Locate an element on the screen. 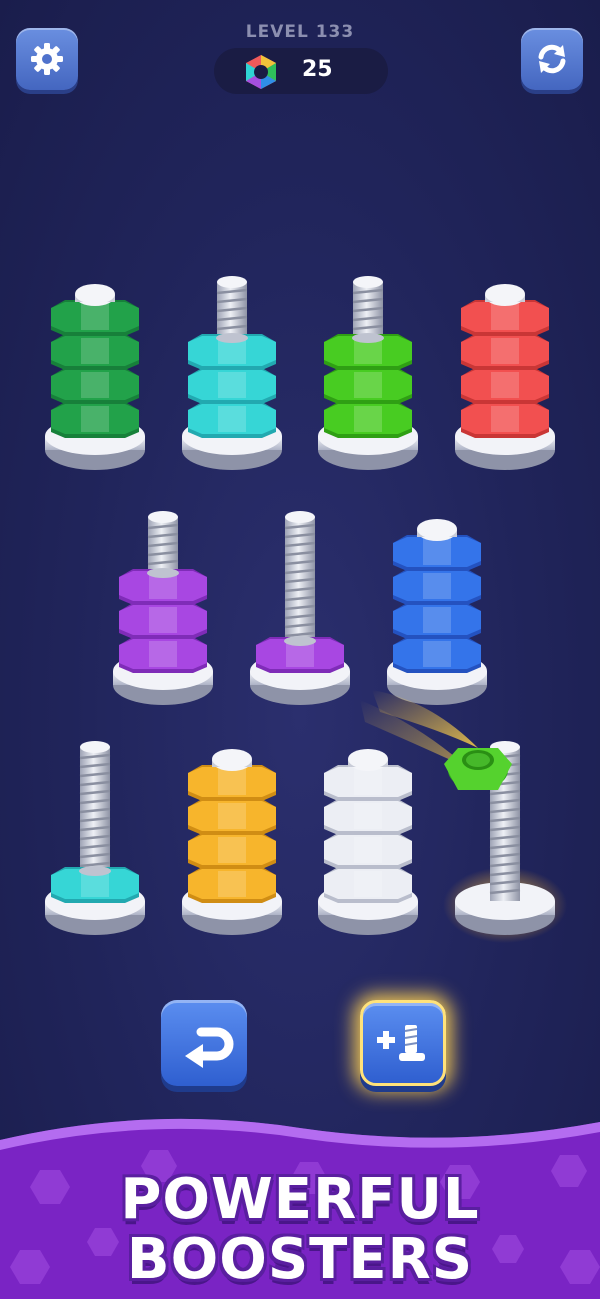  banner-title-line2: BOOSTERS is located at coordinates (300, 1259).